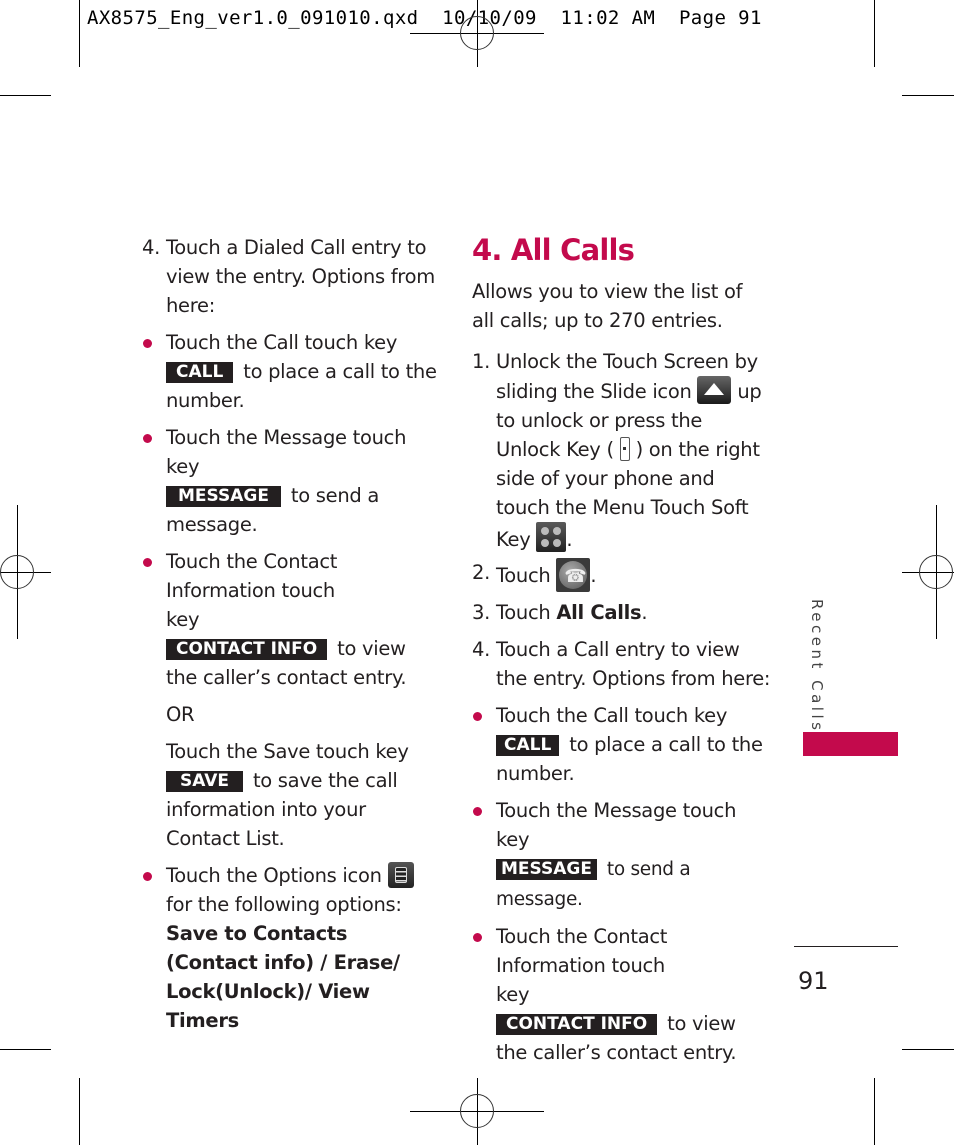  What do you see at coordinates (714, 390) in the screenshot?
I see `slide-icon` at bounding box center [714, 390].